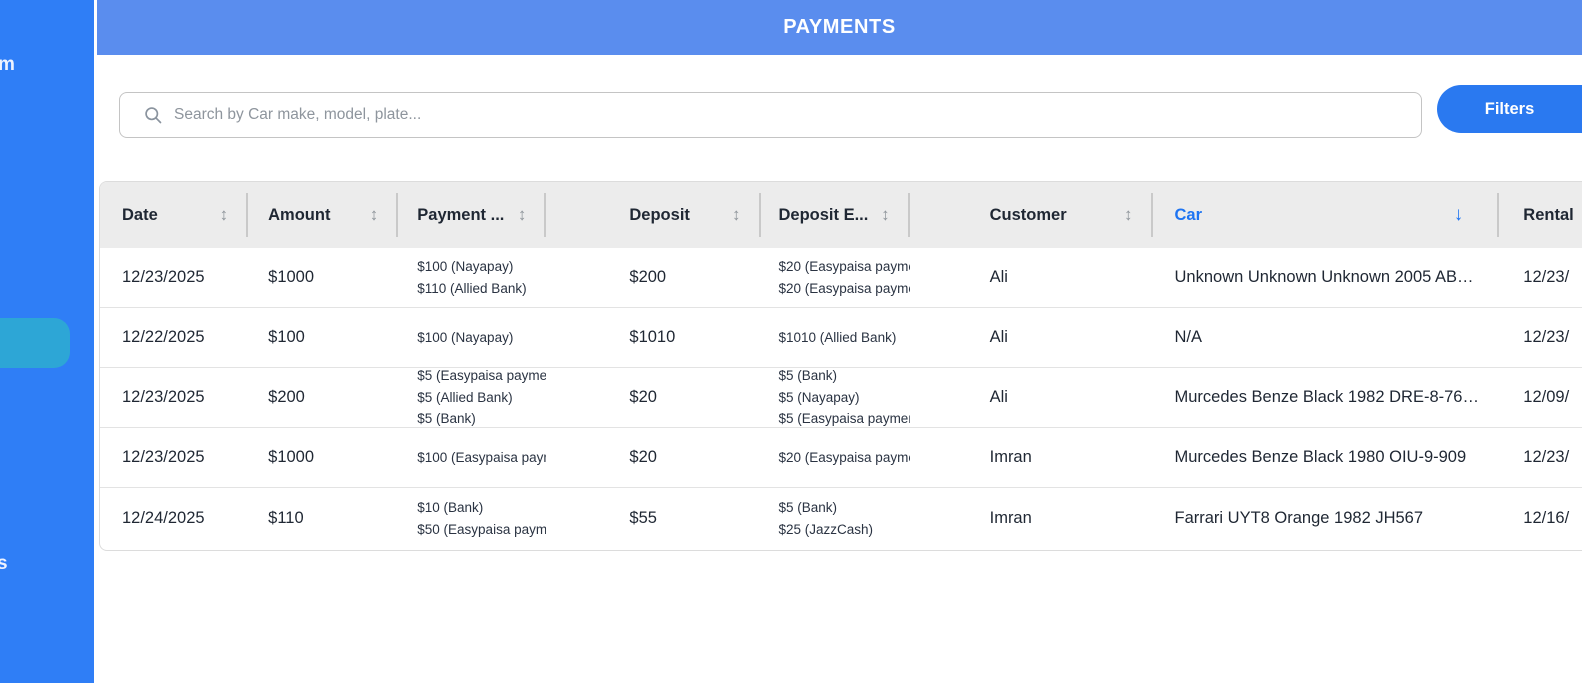 The width and height of the screenshot is (1582, 683). I want to click on sidebar: m s, so click(47, 341).